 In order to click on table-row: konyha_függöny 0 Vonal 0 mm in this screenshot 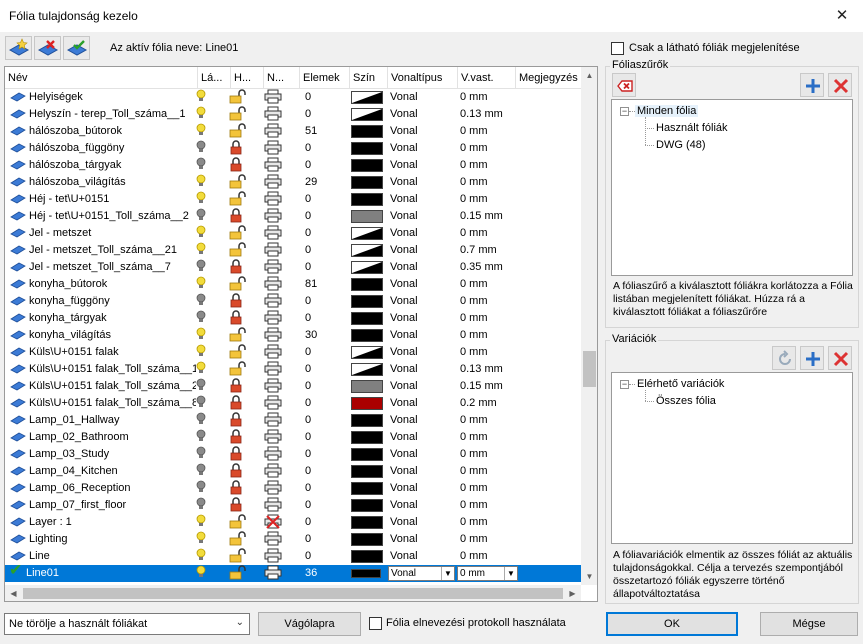, I will do `click(293, 301)`.